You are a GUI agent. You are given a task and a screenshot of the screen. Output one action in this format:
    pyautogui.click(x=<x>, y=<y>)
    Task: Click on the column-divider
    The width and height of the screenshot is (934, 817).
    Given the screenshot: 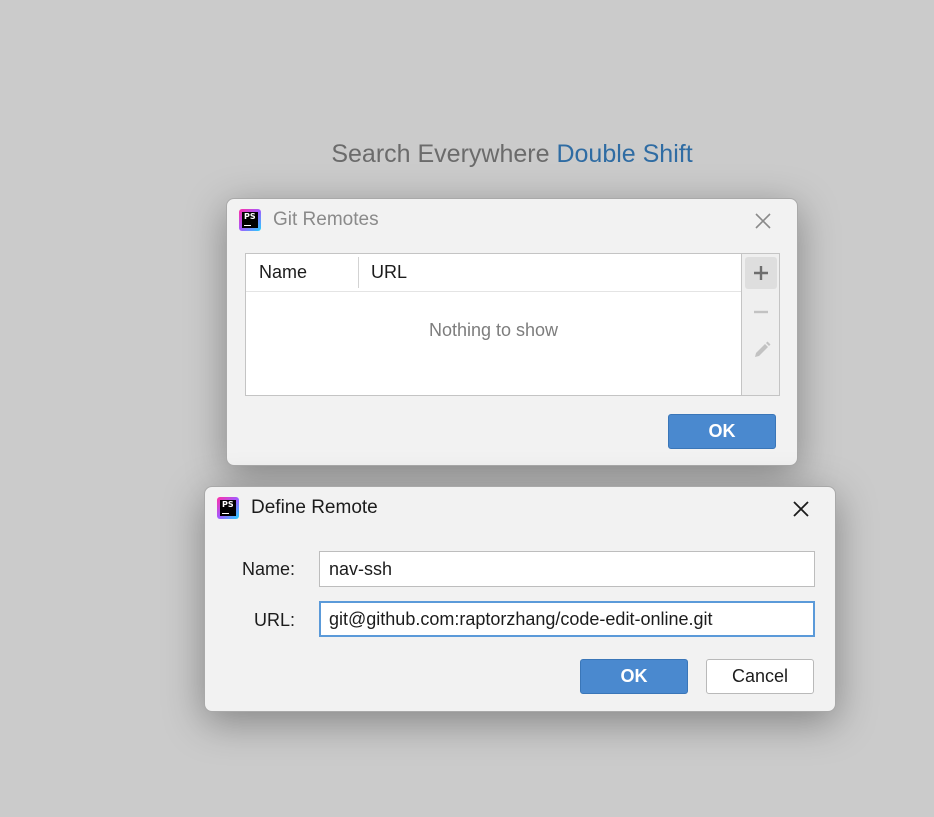 What is the action you would take?
    pyautogui.click(x=358, y=272)
    